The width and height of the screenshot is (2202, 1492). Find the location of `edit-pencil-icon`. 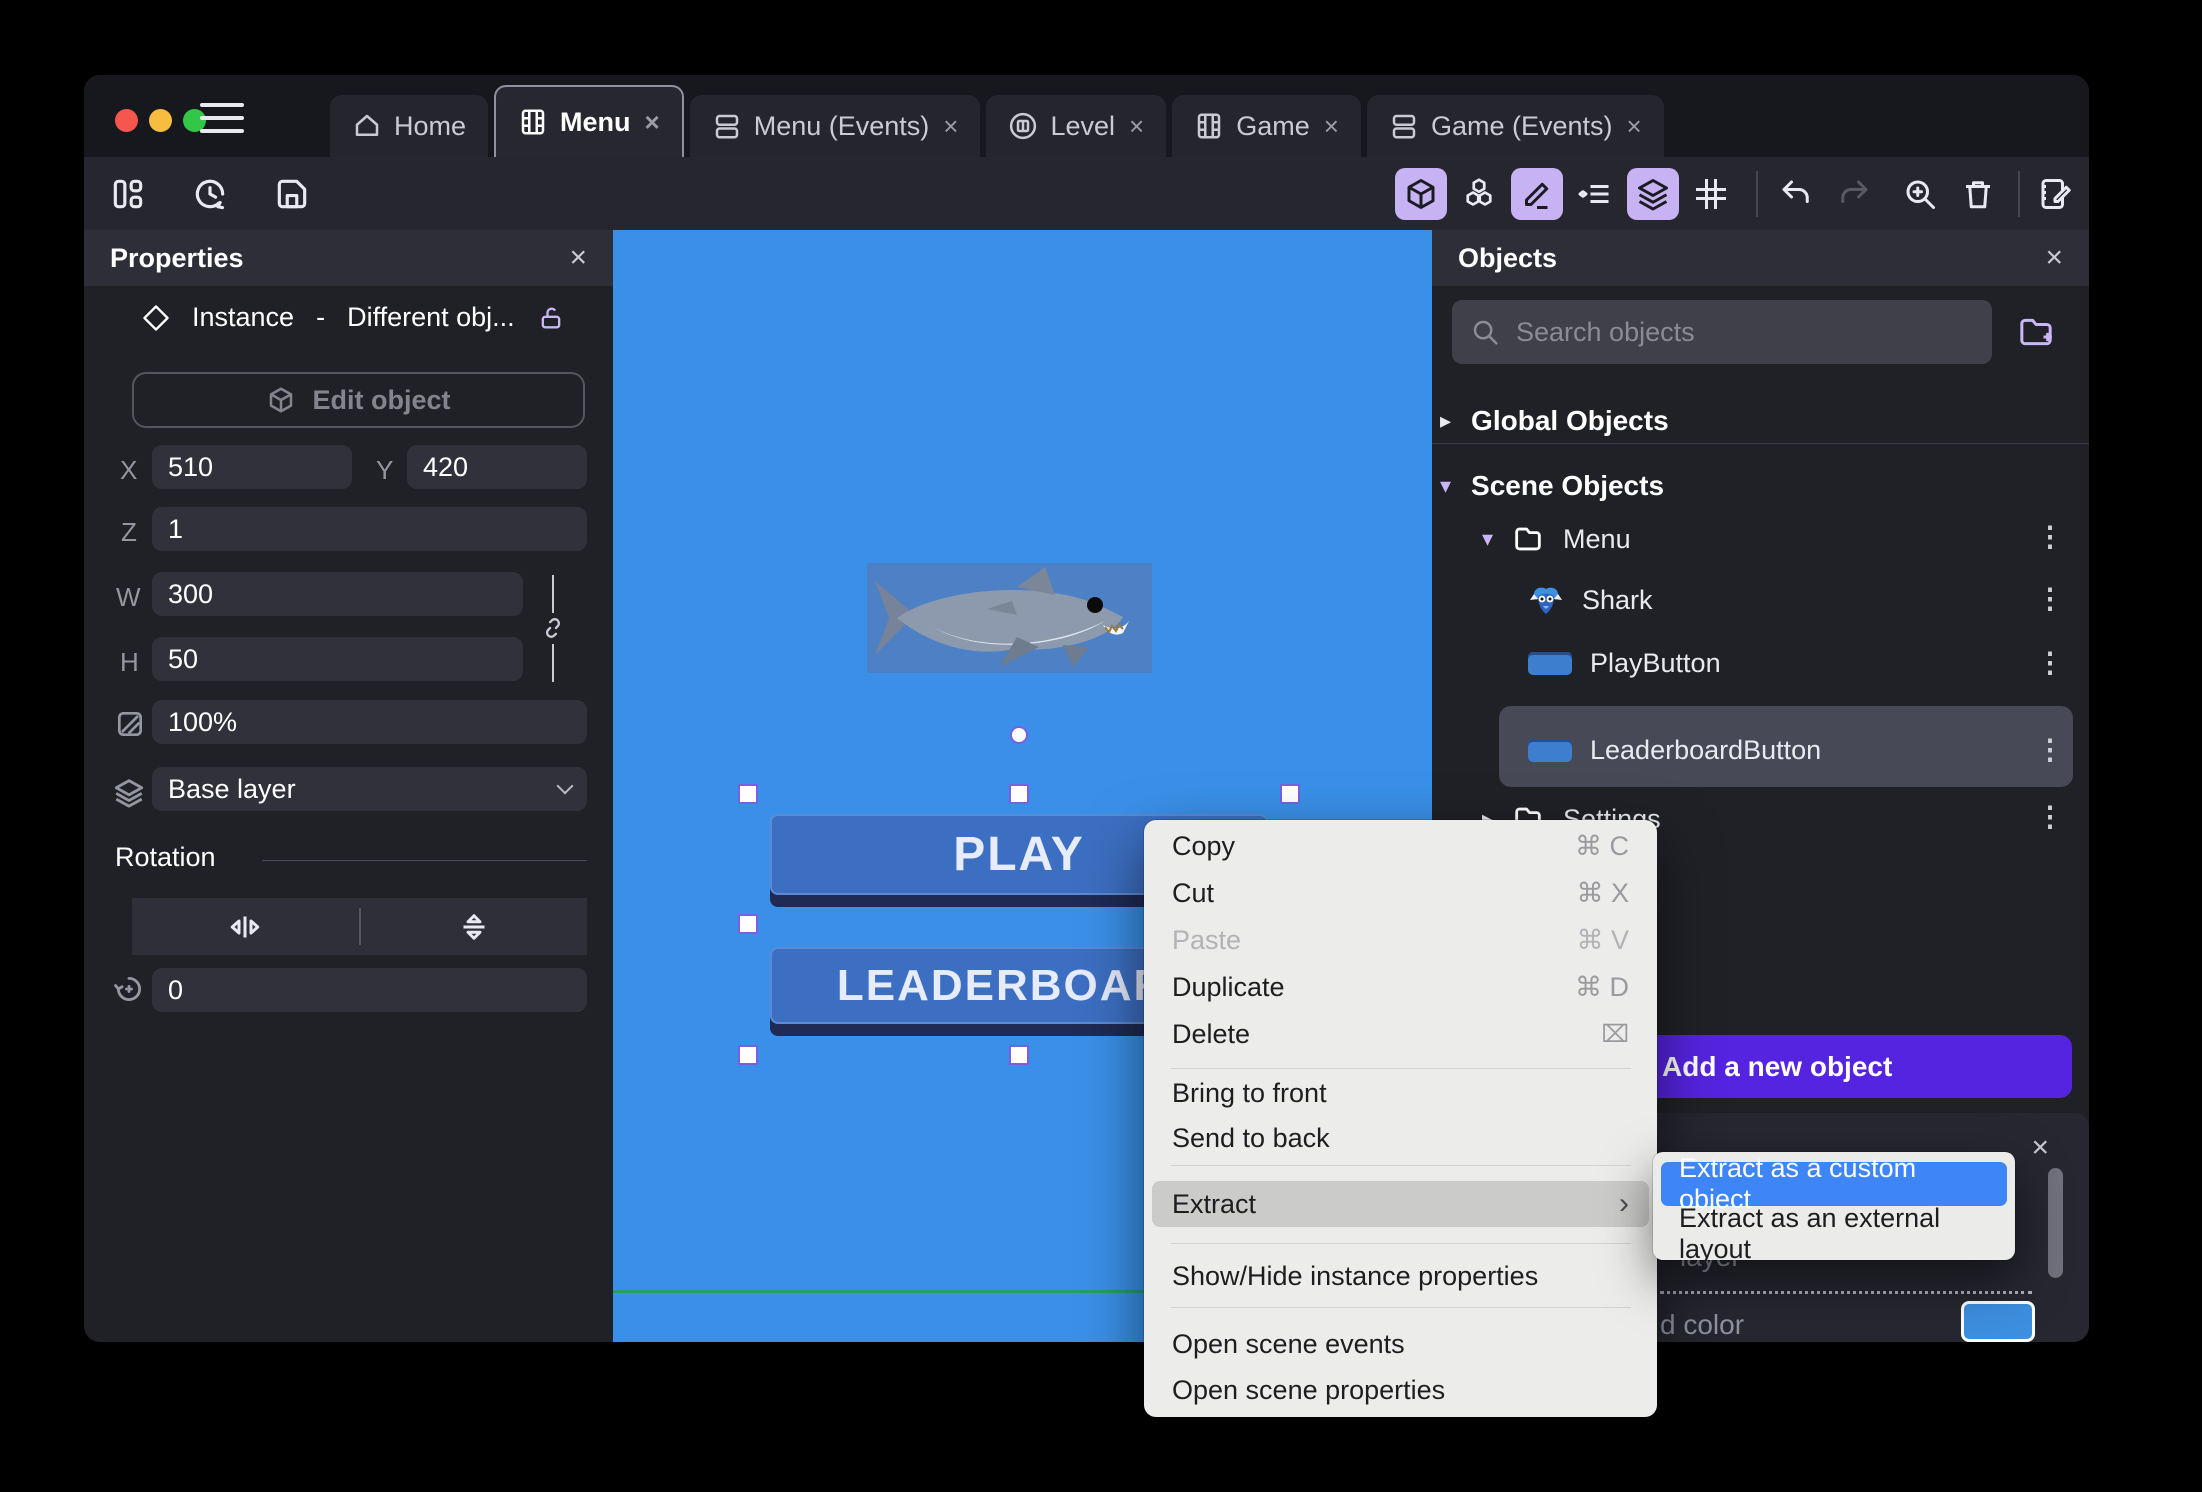

edit-pencil-icon is located at coordinates (1537, 194).